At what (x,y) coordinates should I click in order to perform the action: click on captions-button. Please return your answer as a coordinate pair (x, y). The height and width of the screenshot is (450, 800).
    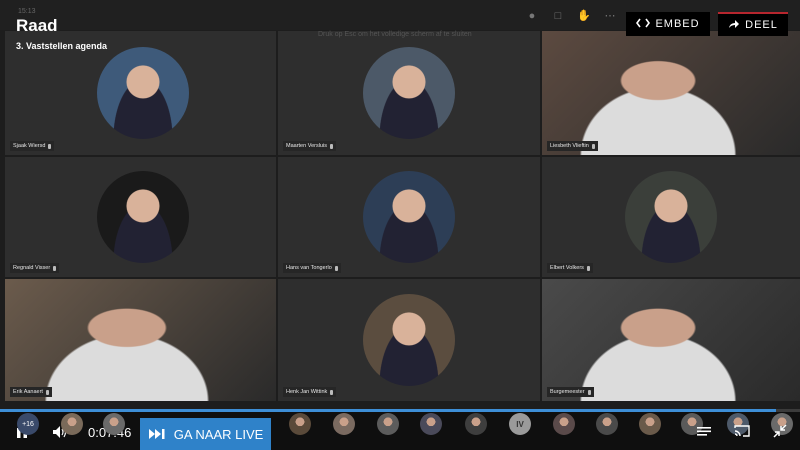
    Looking at the image, I should click on (704, 431).